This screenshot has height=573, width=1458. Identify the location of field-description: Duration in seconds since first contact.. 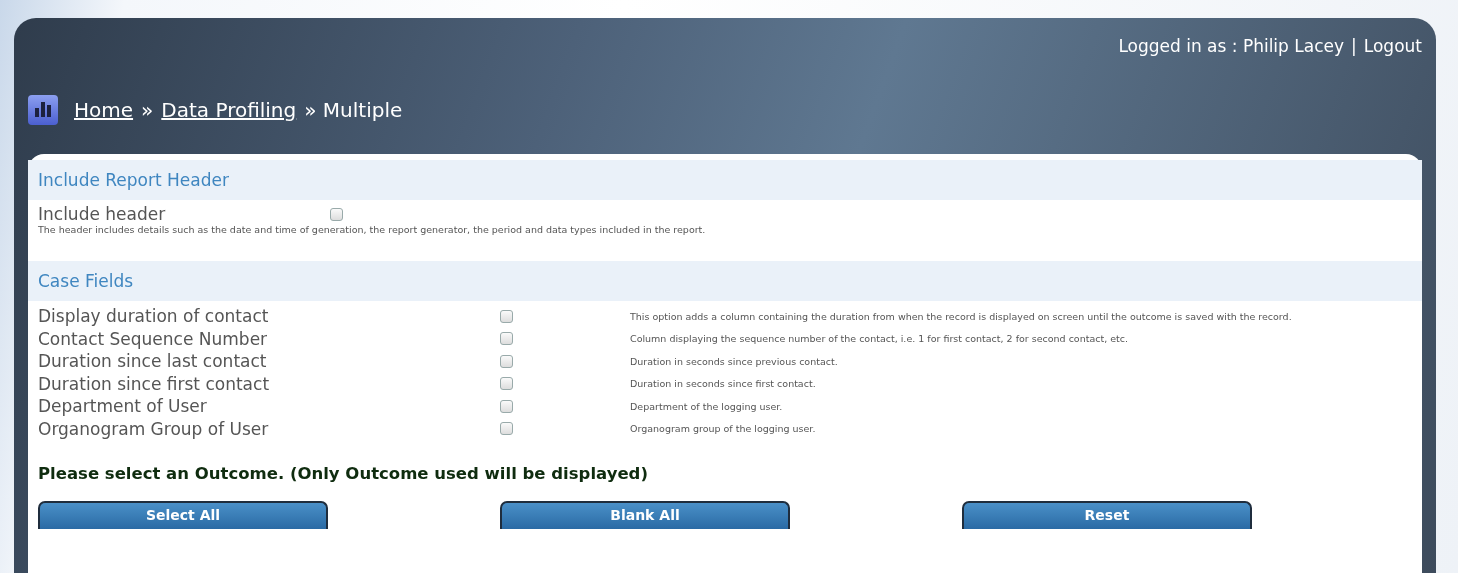
(723, 384).